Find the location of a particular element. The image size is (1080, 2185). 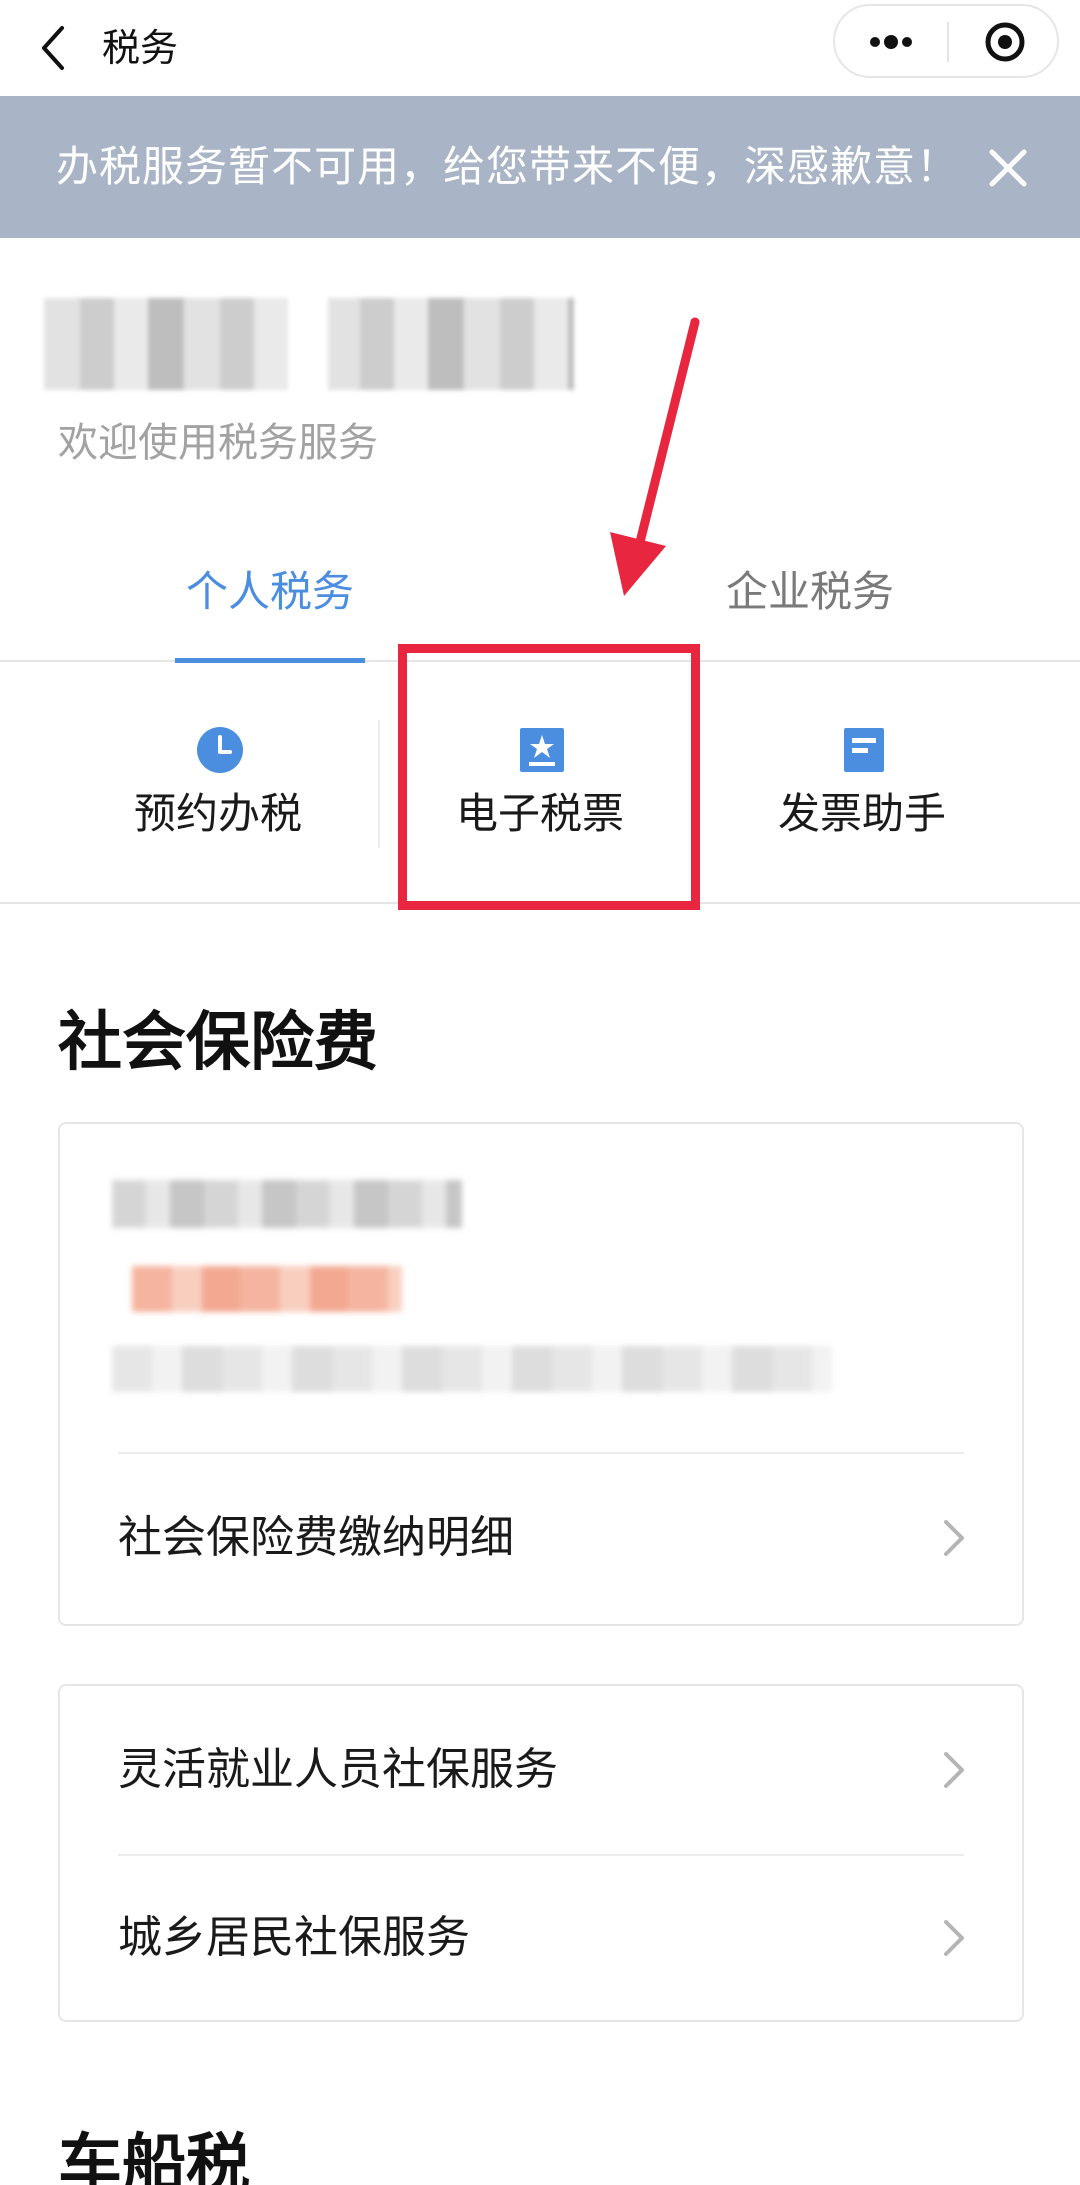

star-ticket-icon is located at coordinates (542, 750).